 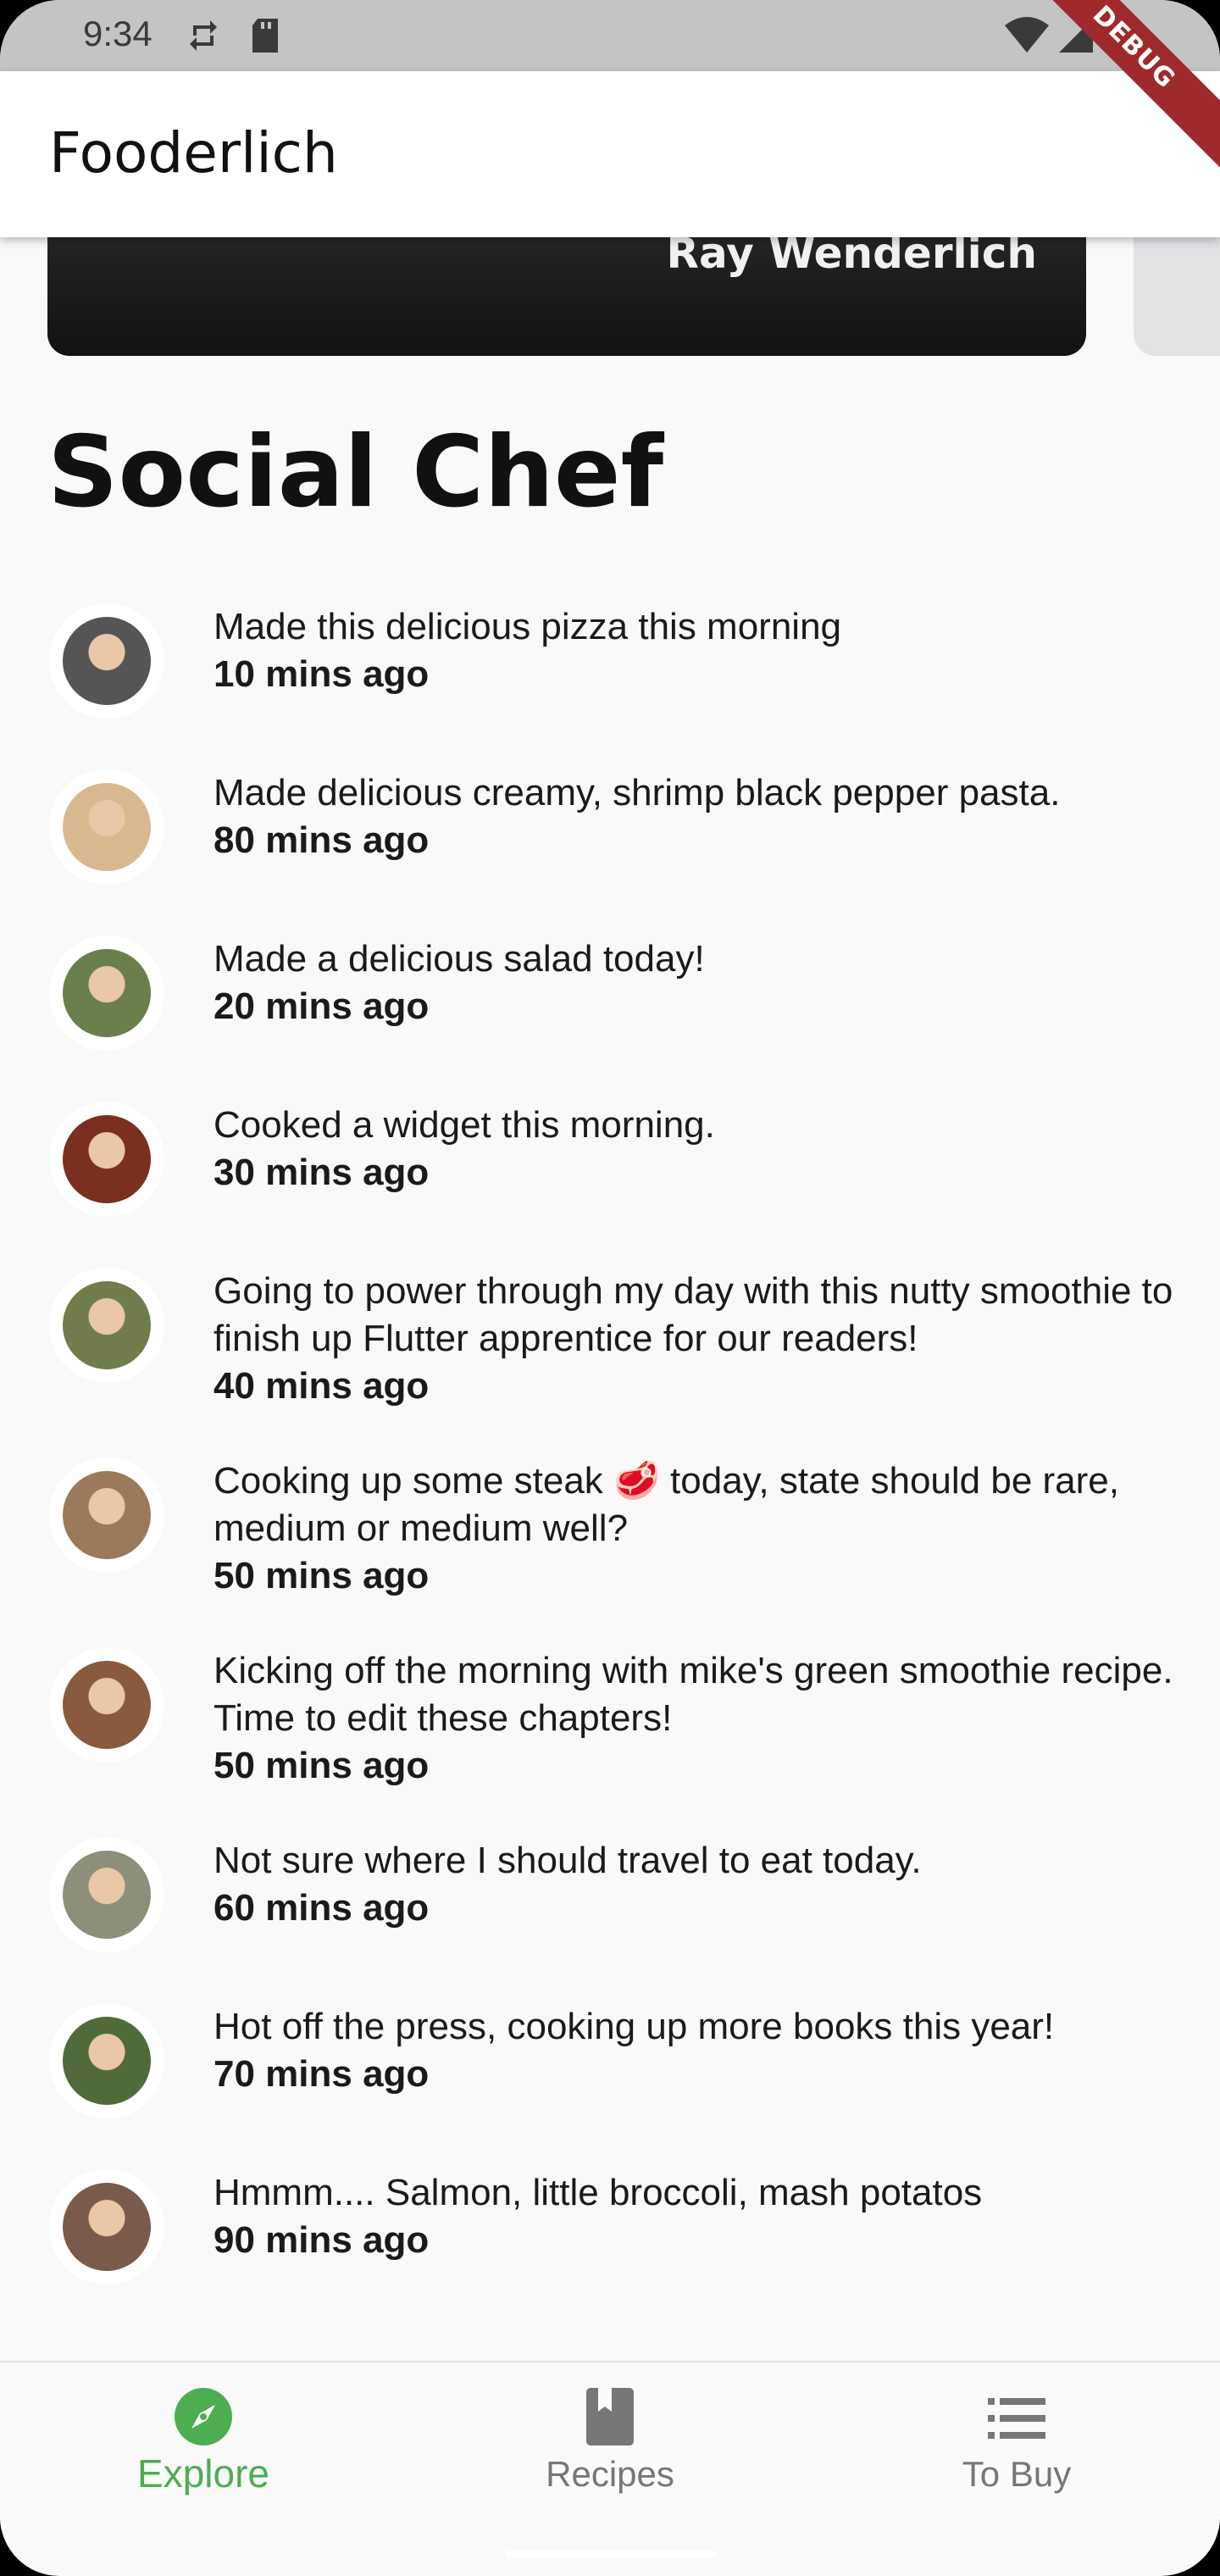 What do you see at coordinates (322, 2074) in the screenshot?
I see `post-timestamp: 70 mins ago` at bounding box center [322, 2074].